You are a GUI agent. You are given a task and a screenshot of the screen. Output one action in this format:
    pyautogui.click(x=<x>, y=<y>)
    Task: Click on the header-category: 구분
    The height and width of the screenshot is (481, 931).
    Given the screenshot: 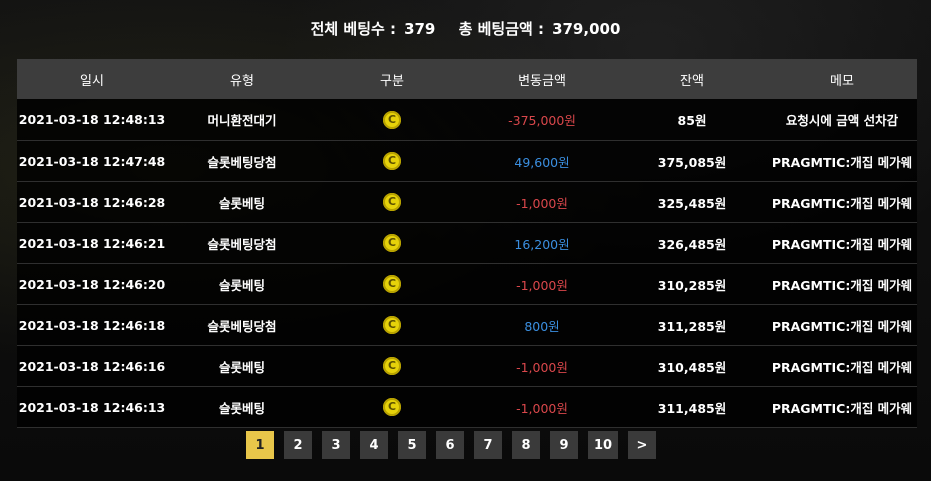 What is the action you would take?
    pyautogui.click(x=392, y=79)
    